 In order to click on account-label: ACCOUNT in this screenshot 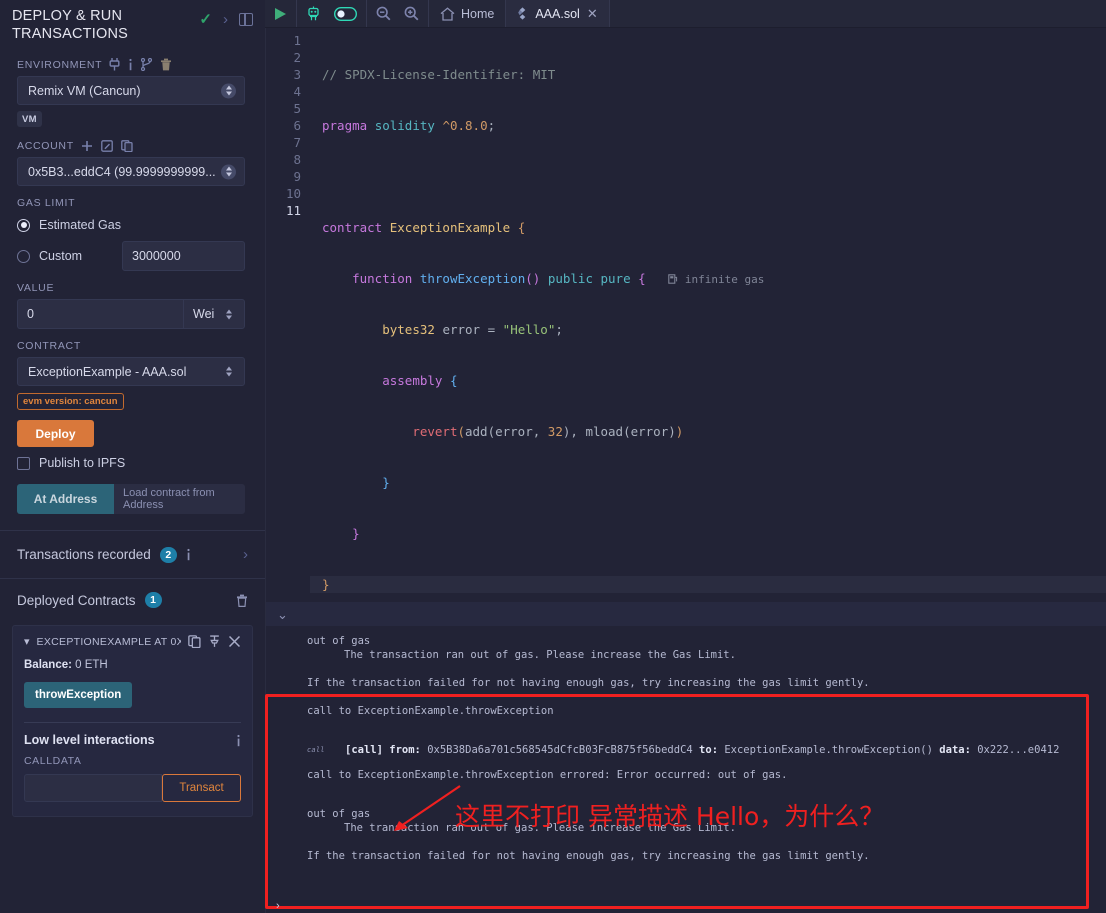, I will do `click(45, 146)`.